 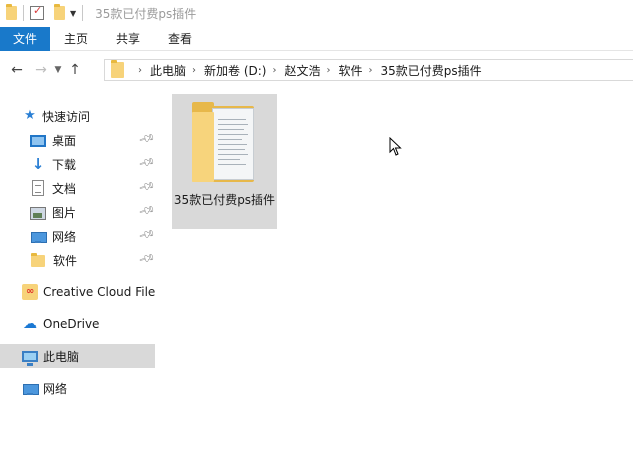 What do you see at coordinates (64, 212) in the screenshot?
I see `nav-label: 图片` at bounding box center [64, 212].